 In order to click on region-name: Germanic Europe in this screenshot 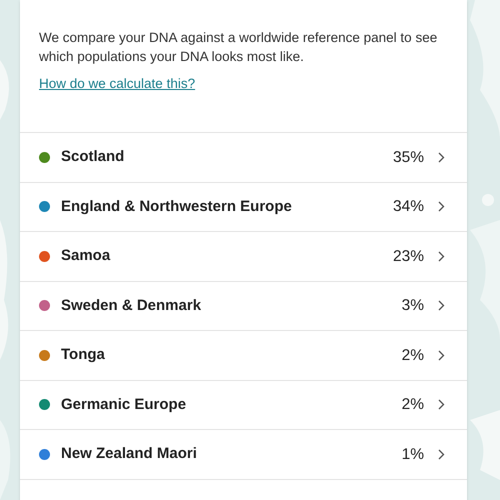, I will do `click(124, 404)`.